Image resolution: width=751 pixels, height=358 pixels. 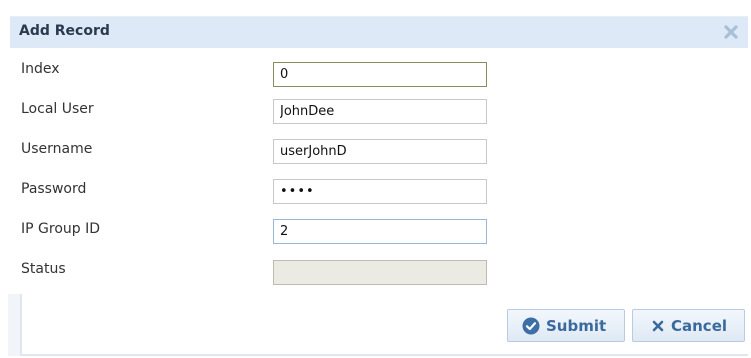 What do you see at coordinates (699, 325) in the screenshot?
I see `cancel-label: Cancel` at bounding box center [699, 325].